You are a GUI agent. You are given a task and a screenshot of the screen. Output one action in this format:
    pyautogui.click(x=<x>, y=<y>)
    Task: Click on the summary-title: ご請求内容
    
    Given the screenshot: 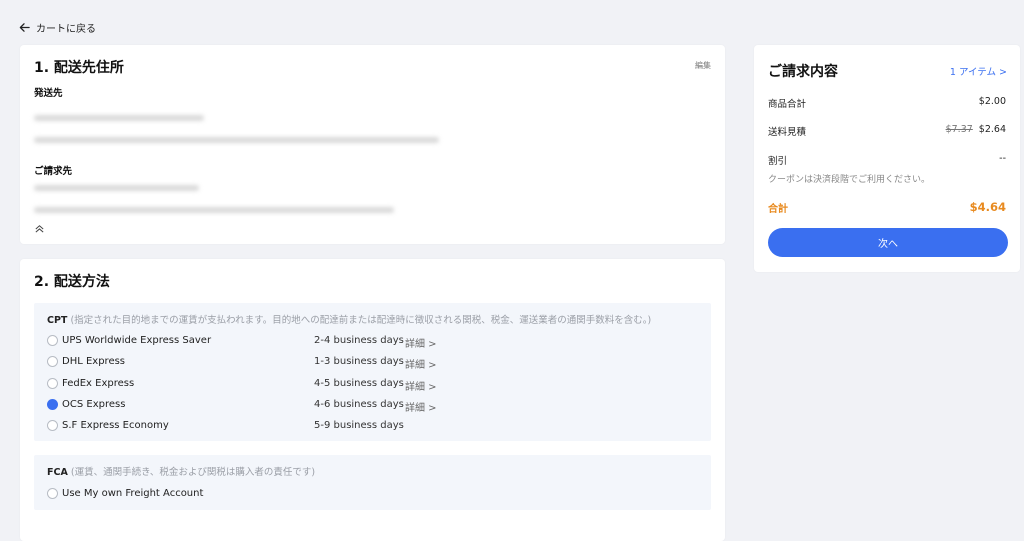 What is the action you would take?
    pyautogui.click(x=803, y=72)
    